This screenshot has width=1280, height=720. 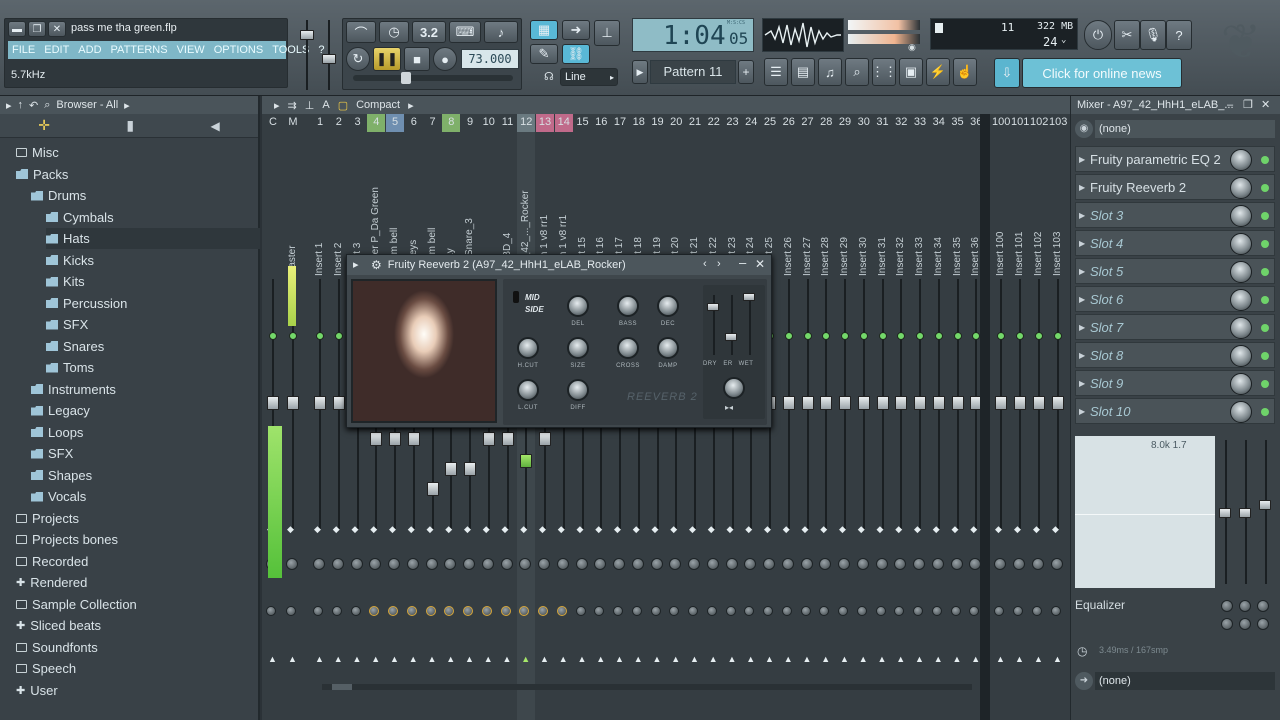 I want to click on eq-graph: 8.0k 1.7, so click(x=1175, y=512).